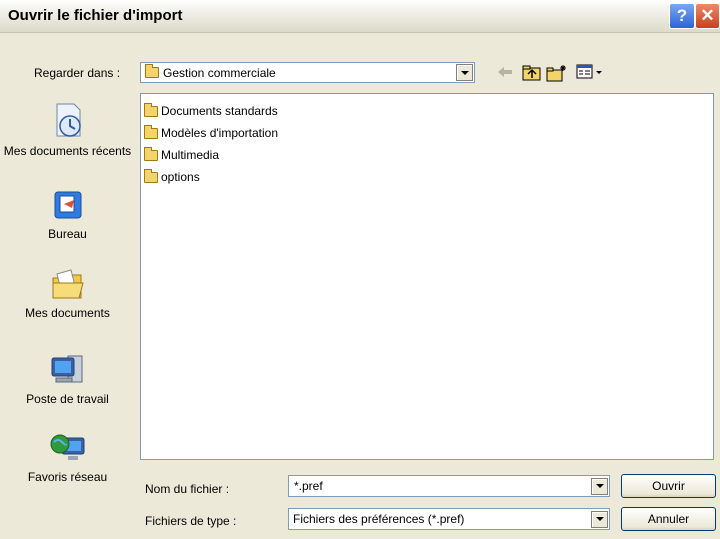  I want to click on up-folder-icon, so click(531, 73).